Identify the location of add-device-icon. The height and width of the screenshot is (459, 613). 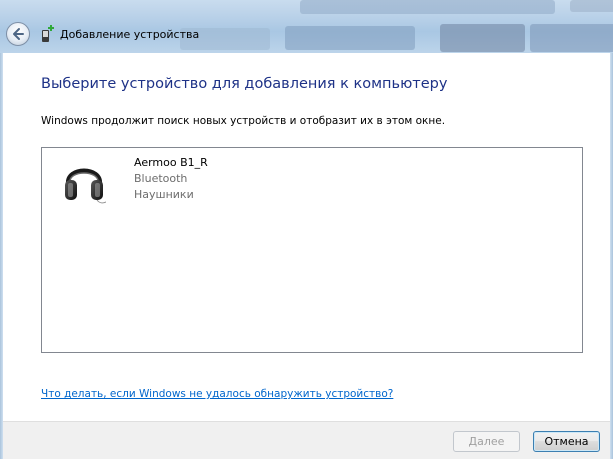
(48, 33).